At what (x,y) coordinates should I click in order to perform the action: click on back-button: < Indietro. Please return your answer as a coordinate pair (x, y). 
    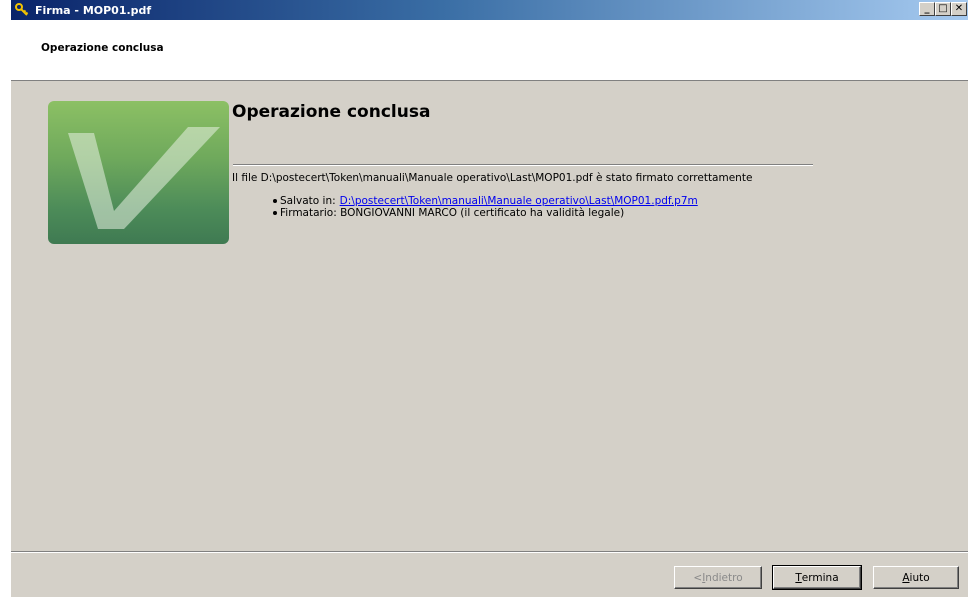
    Looking at the image, I should click on (718, 577).